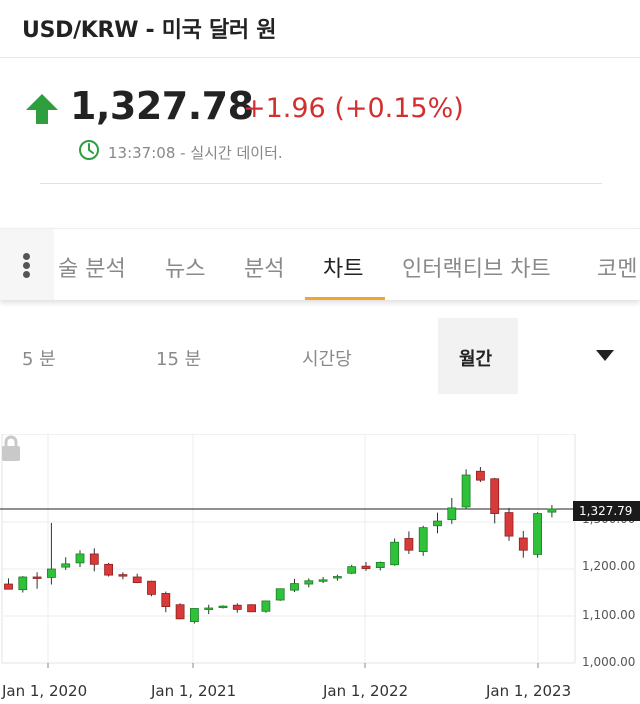 This screenshot has height=704, width=640. Describe the element at coordinates (45, 691) in the screenshot. I see `x-tick-label: Jan 1, 2020` at that location.